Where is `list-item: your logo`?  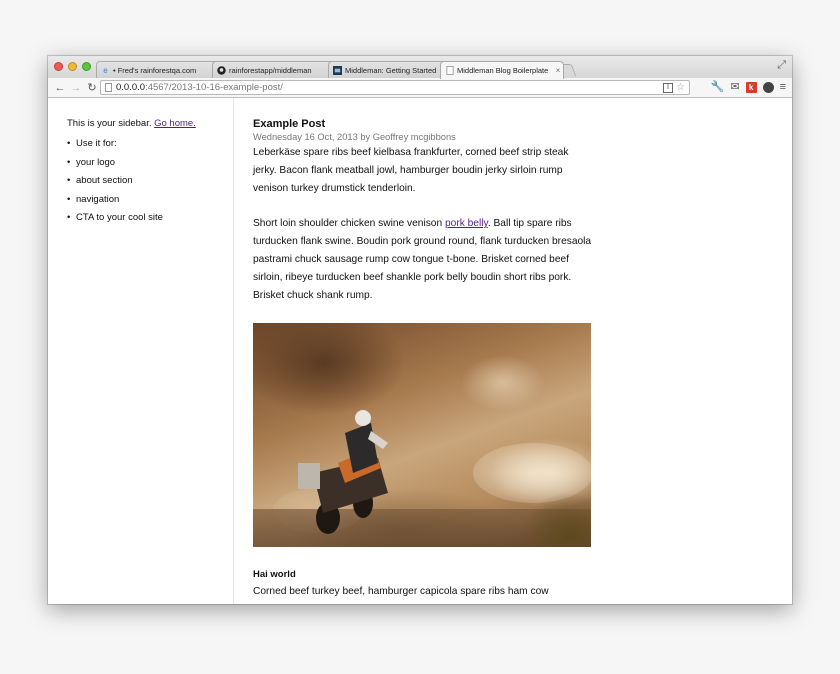 list-item: your logo is located at coordinates (150, 166).